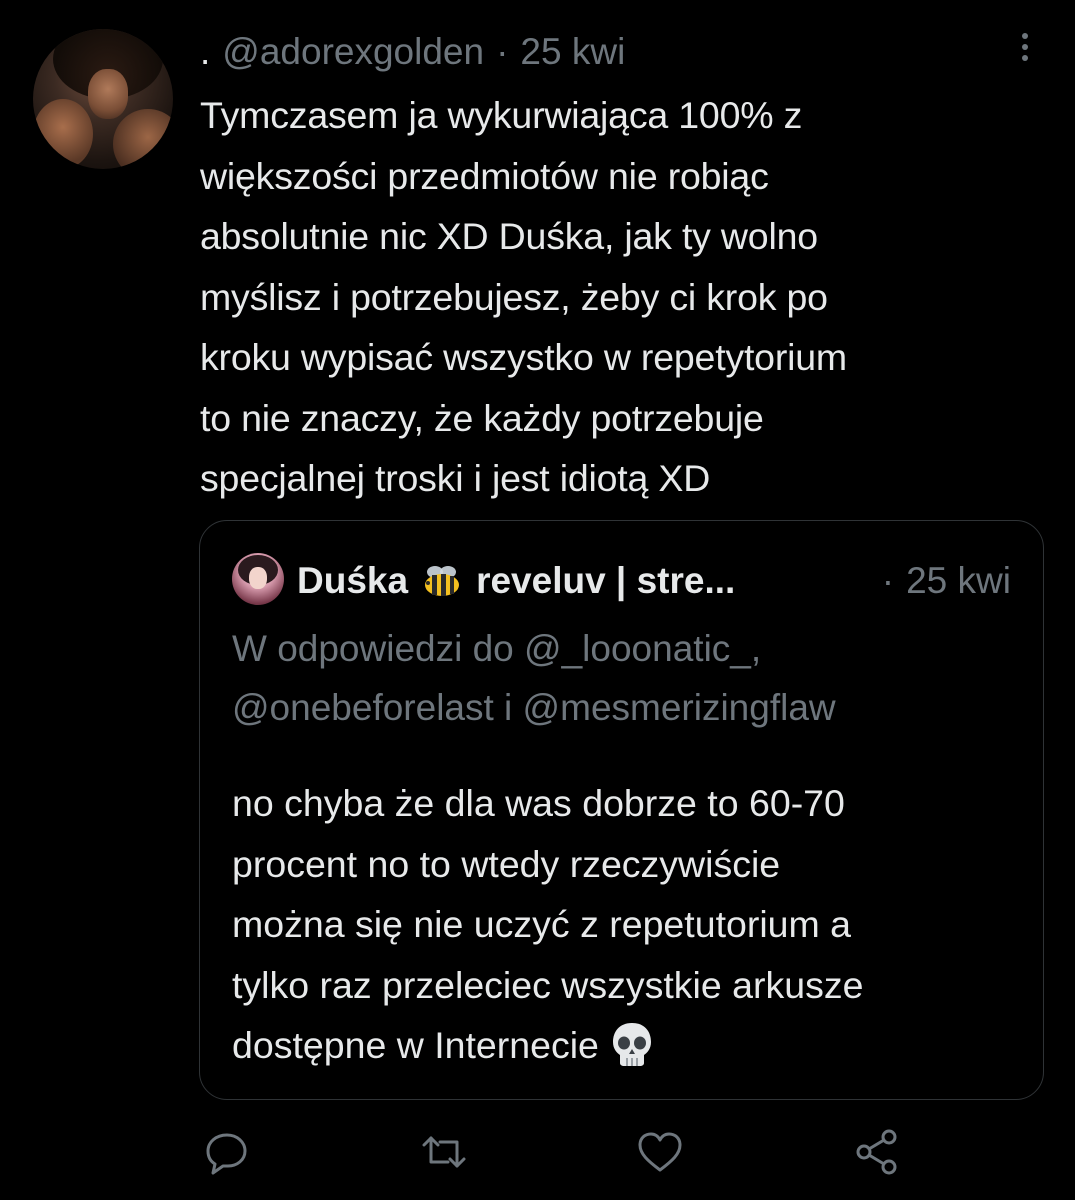 The width and height of the screenshot is (1075, 1200). I want to click on tweet-text-line: myślisz i potrzebujesz, żeby ci krok po, so click(514, 296).